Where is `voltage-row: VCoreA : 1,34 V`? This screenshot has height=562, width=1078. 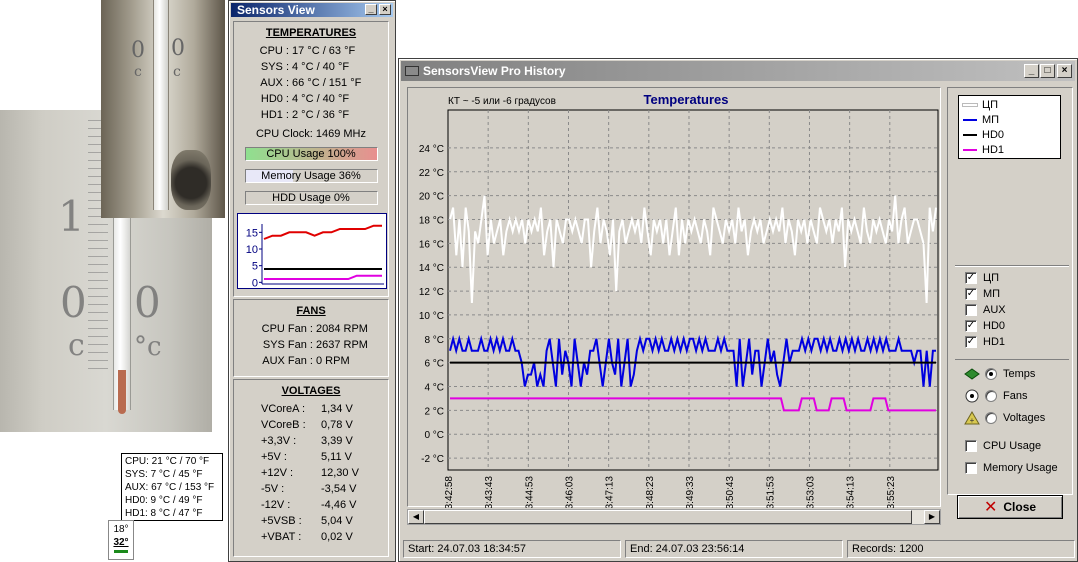
voltage-row: VCoreA : 1,34 V is located at coordinates (311, 409).